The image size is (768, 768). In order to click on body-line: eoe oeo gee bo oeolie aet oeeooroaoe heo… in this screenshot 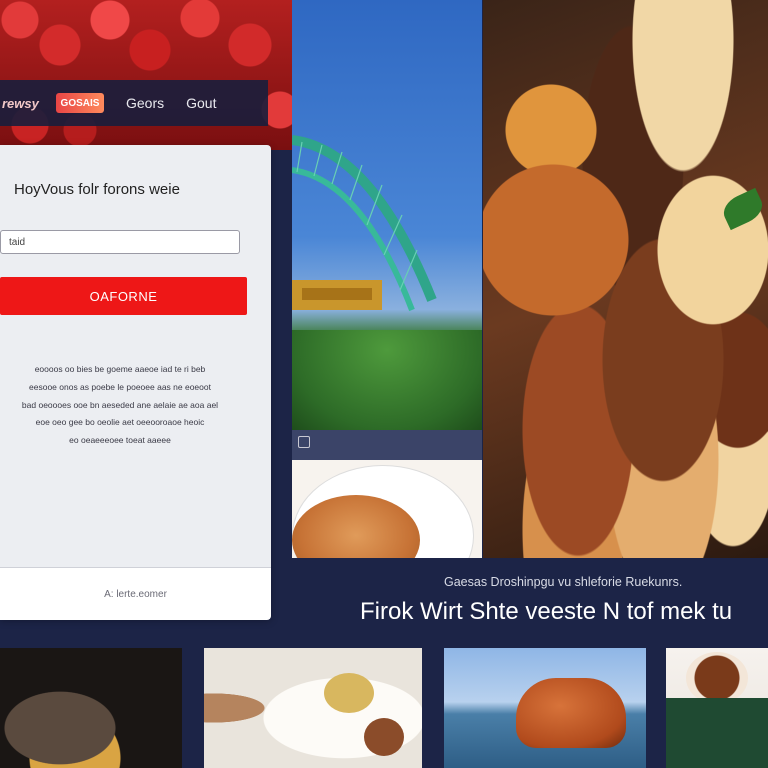, I will do `click(120, 422)`.